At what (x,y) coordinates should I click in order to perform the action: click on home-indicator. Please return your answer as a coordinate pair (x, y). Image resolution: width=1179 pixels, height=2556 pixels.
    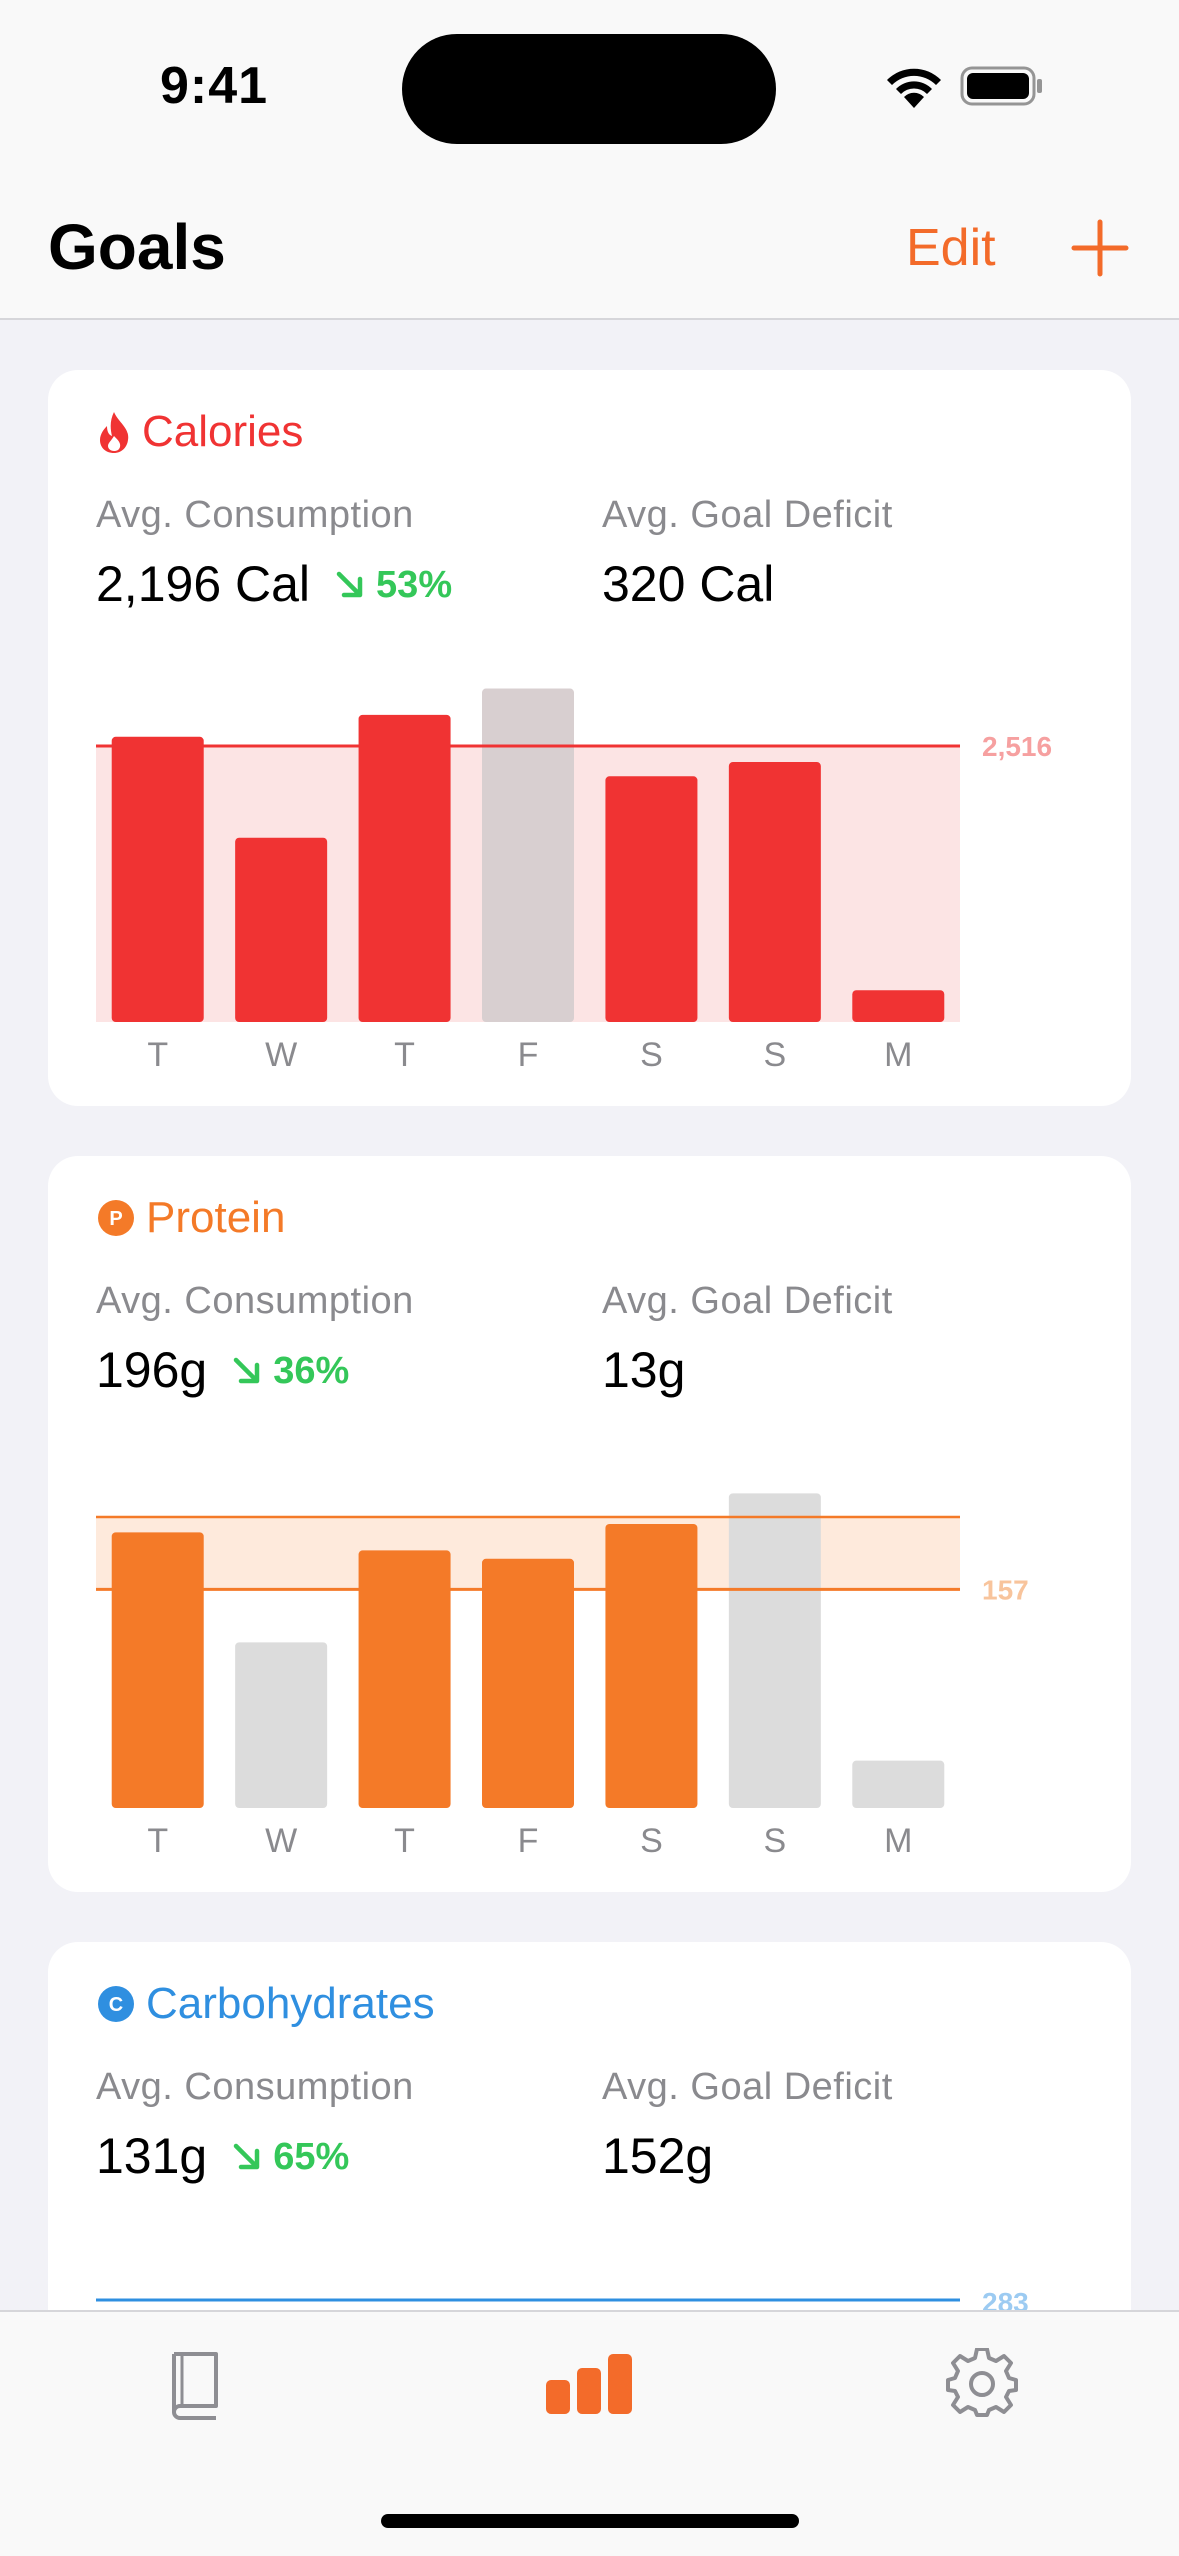
    Looking at the image, I should click on (590, 2521).